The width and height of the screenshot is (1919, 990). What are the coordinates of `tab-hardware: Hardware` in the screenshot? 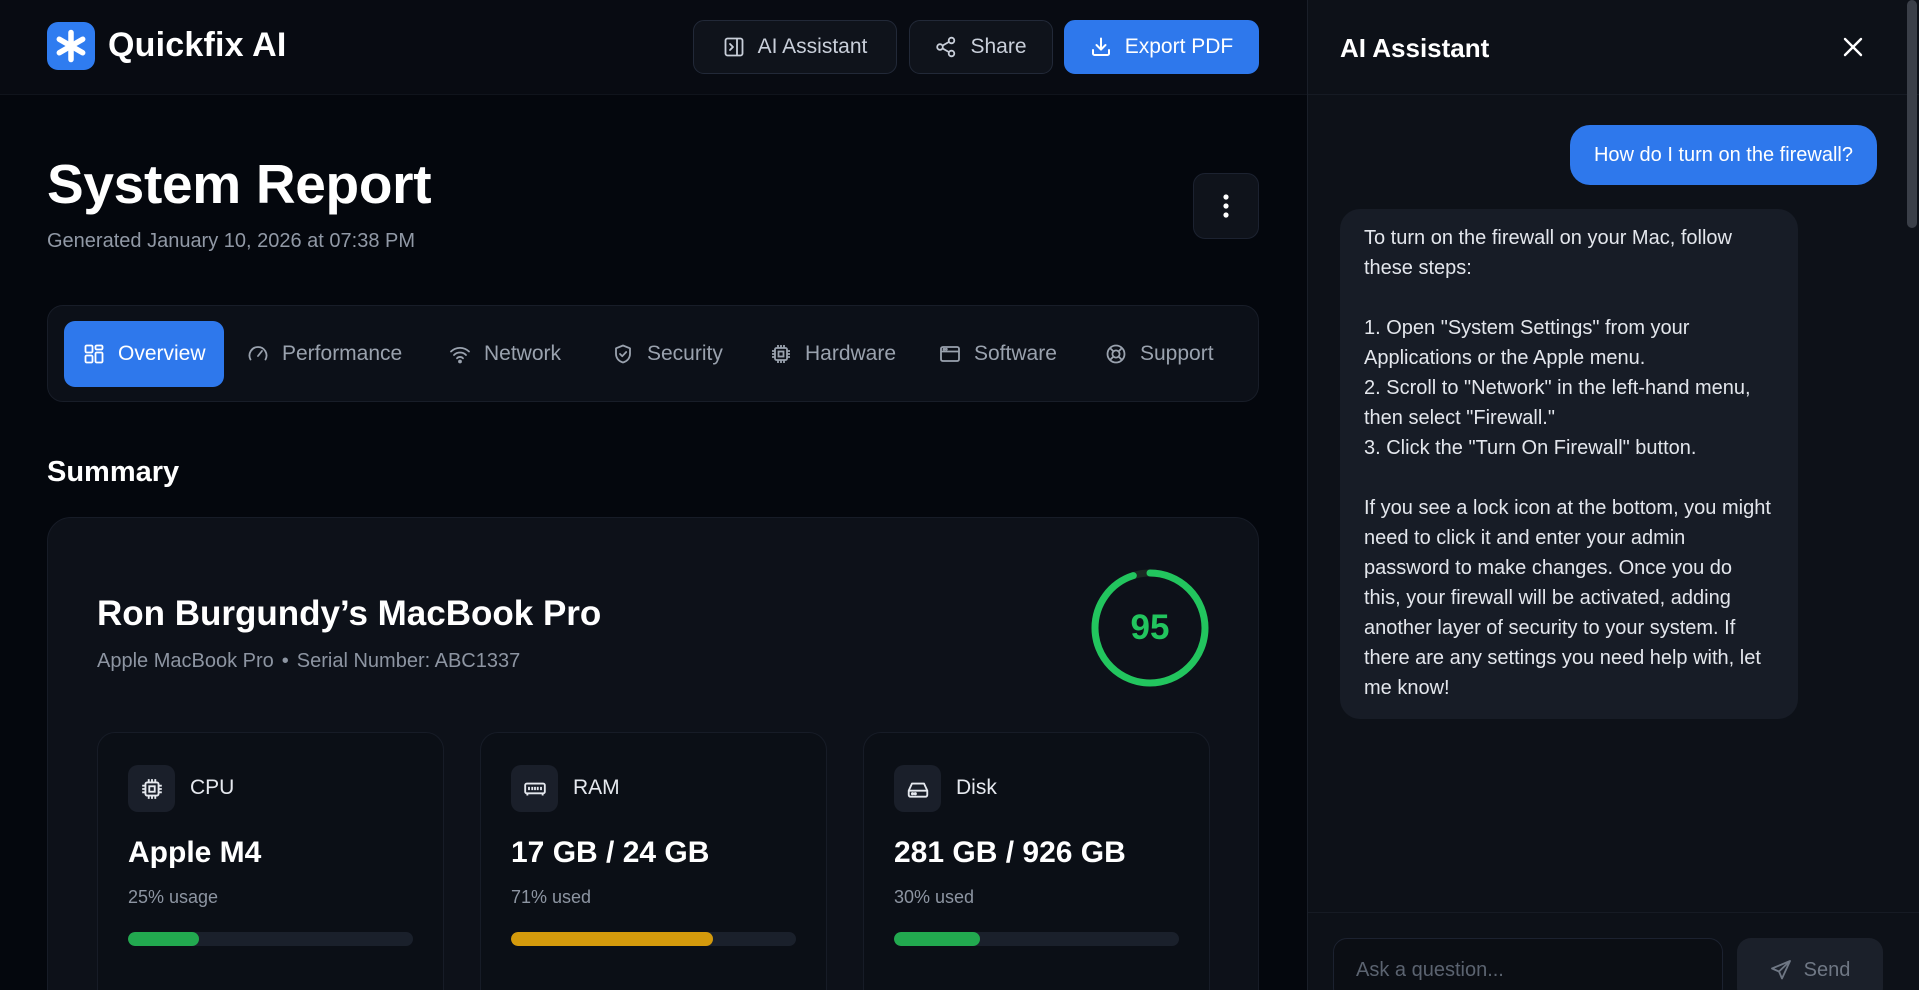 It's located at (832, 354).